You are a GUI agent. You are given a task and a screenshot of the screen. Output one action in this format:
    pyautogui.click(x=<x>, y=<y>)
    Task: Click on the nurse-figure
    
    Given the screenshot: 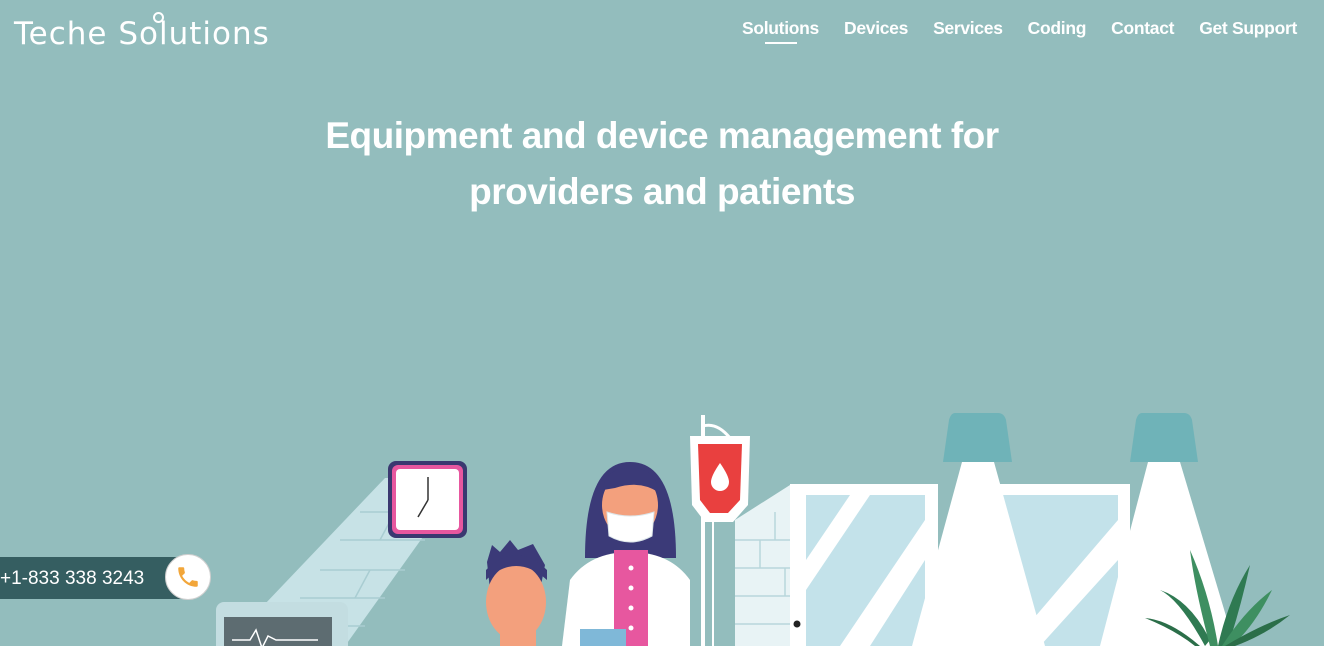 What is the action you would take?
    pyautogui.click(x=626, y=554)
    